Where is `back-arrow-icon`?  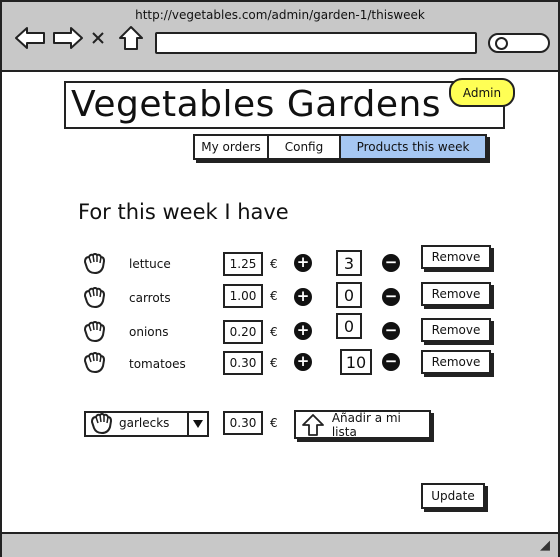
back-arrow-icon is located at coordinates (30, 38).